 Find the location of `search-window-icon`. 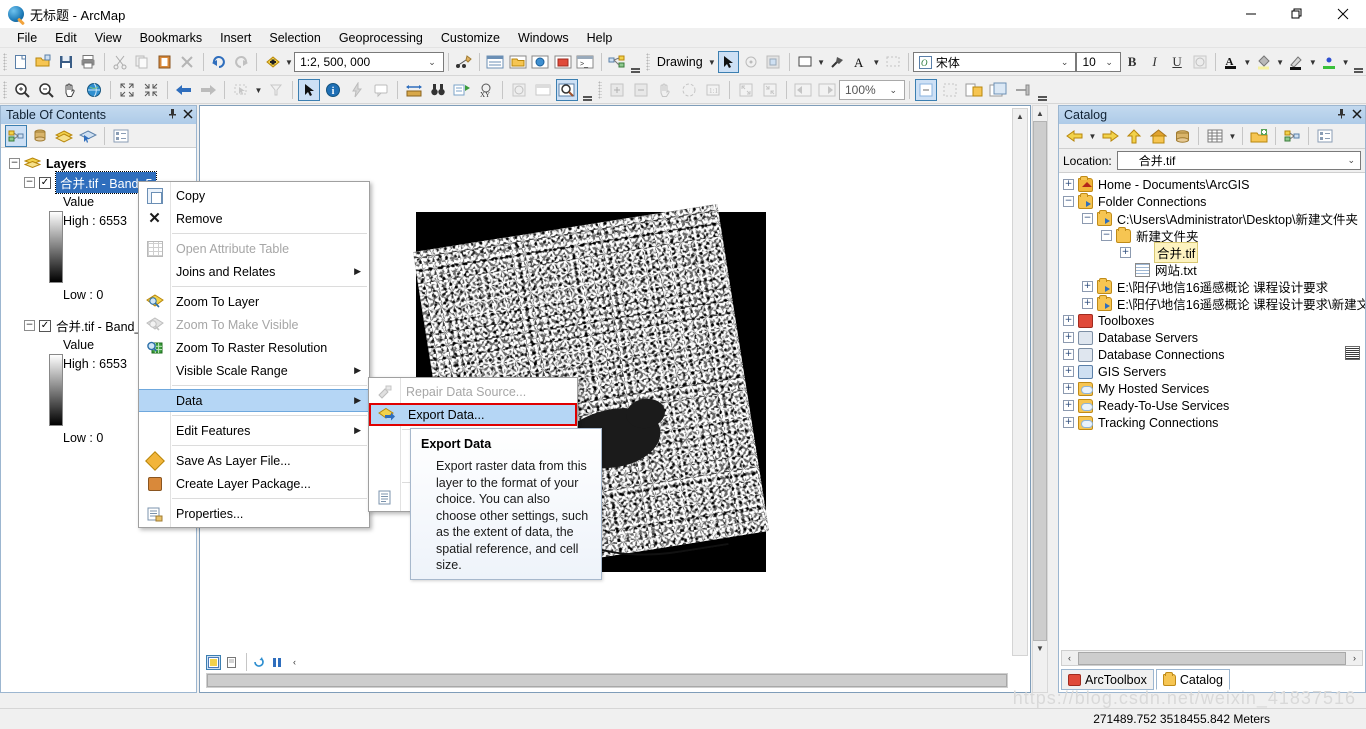

search-window-icon is located at coordinates (540, 62).